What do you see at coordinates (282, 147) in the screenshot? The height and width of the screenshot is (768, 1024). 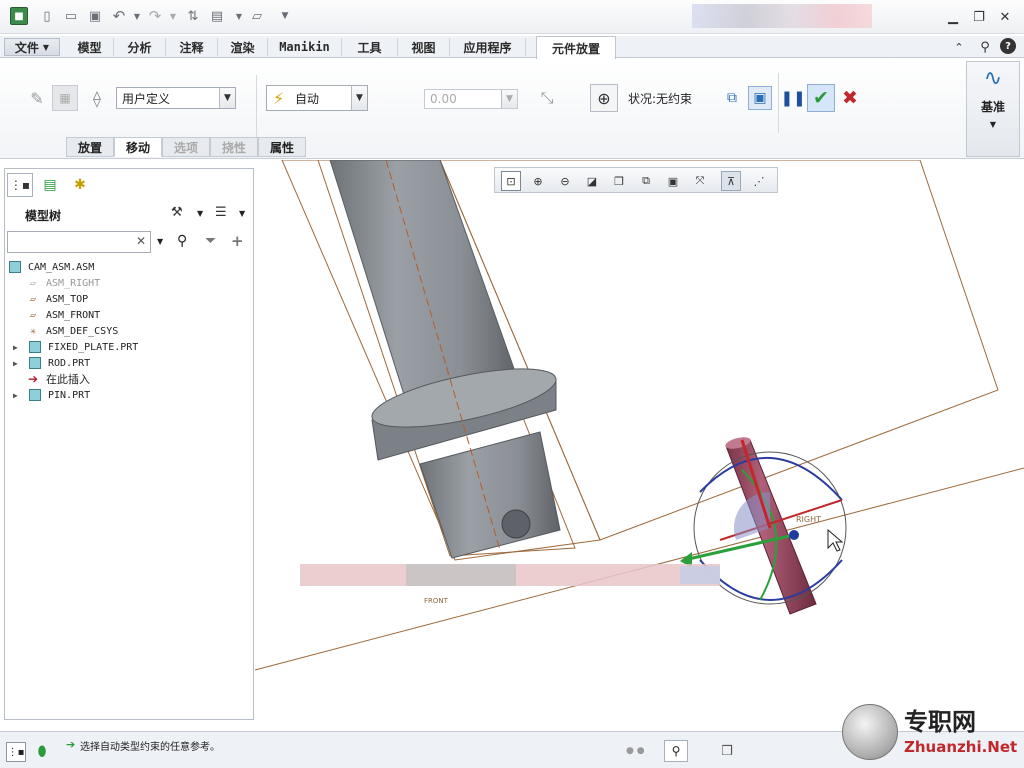 I see `subtab-properties: 属性` at bounding box center [282, 147].